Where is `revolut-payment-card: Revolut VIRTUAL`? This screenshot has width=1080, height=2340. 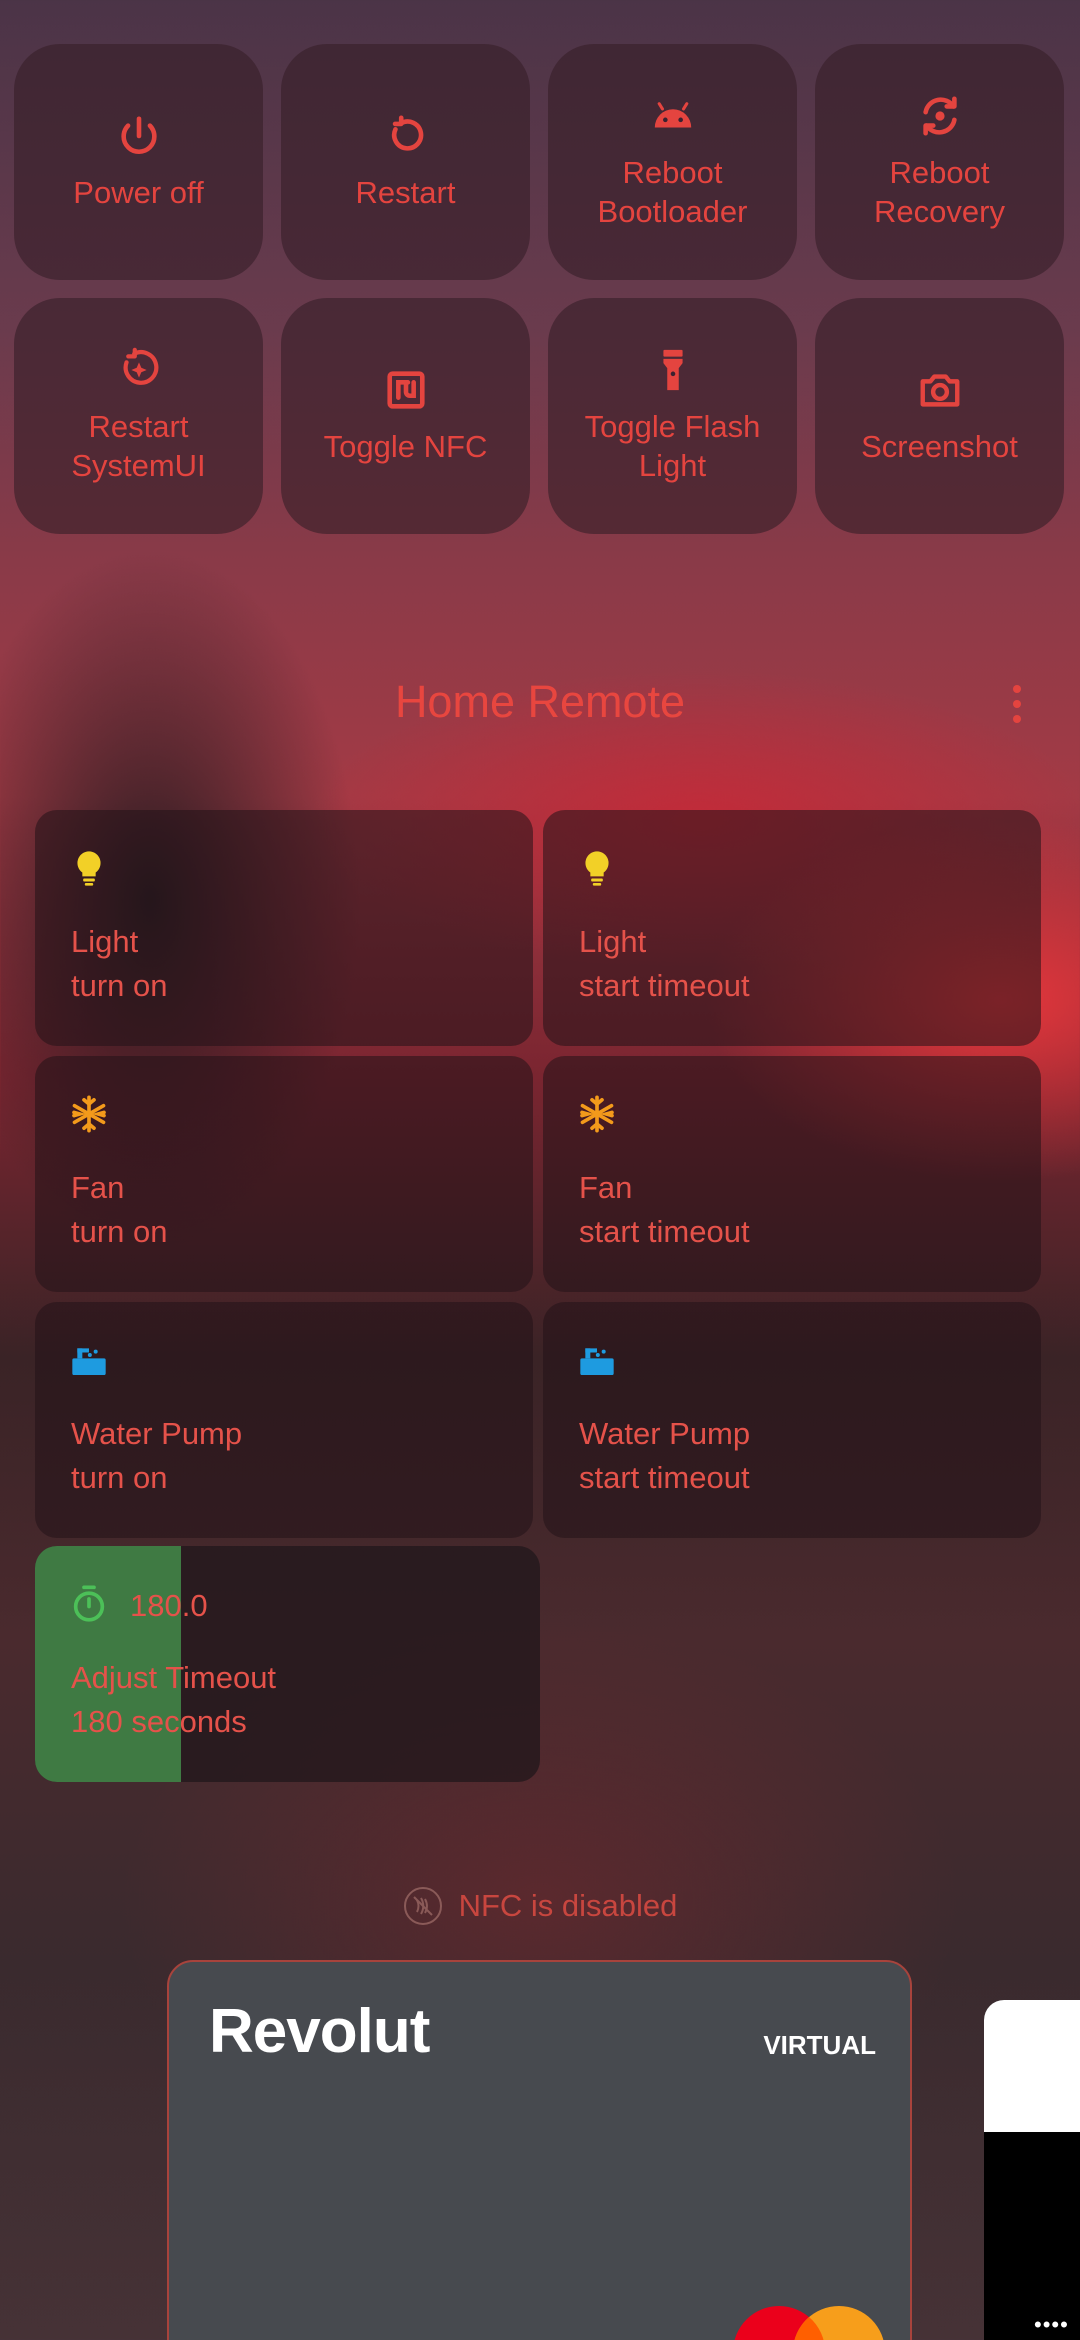 revolut-payment-card: Revolut VIRTUAL is located at coordinates (539, 2150).